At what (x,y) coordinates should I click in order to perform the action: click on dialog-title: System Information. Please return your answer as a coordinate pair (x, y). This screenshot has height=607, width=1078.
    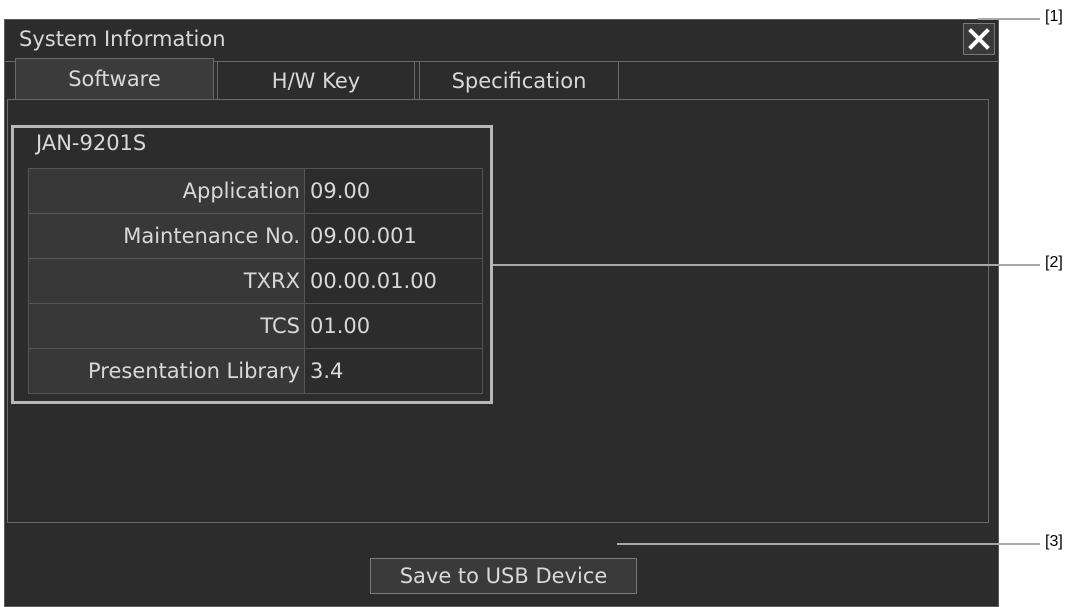
    Looking at the image, I should click on (122, 39).